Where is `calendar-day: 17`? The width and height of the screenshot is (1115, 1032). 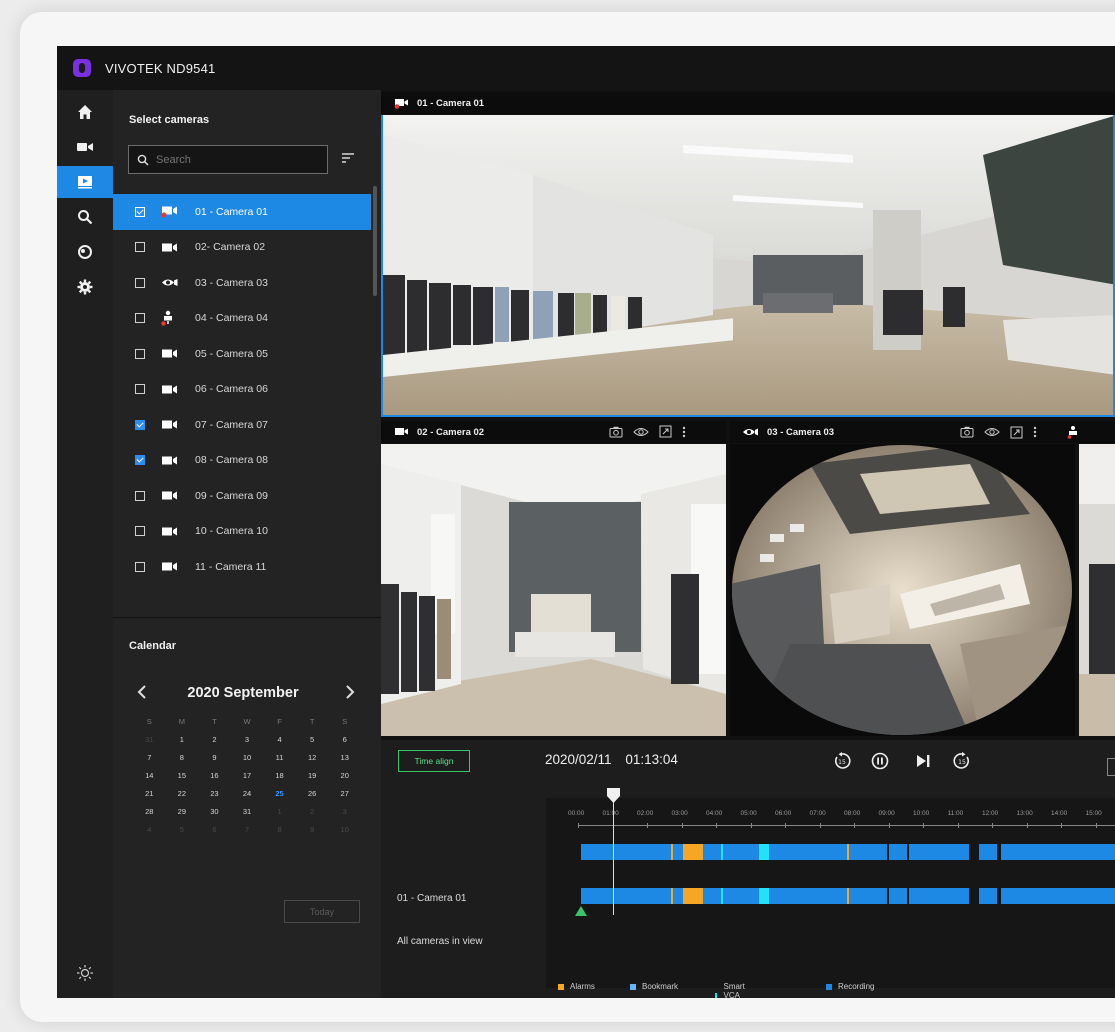
calendar-day: 17 is located at coordinates (247, 775).